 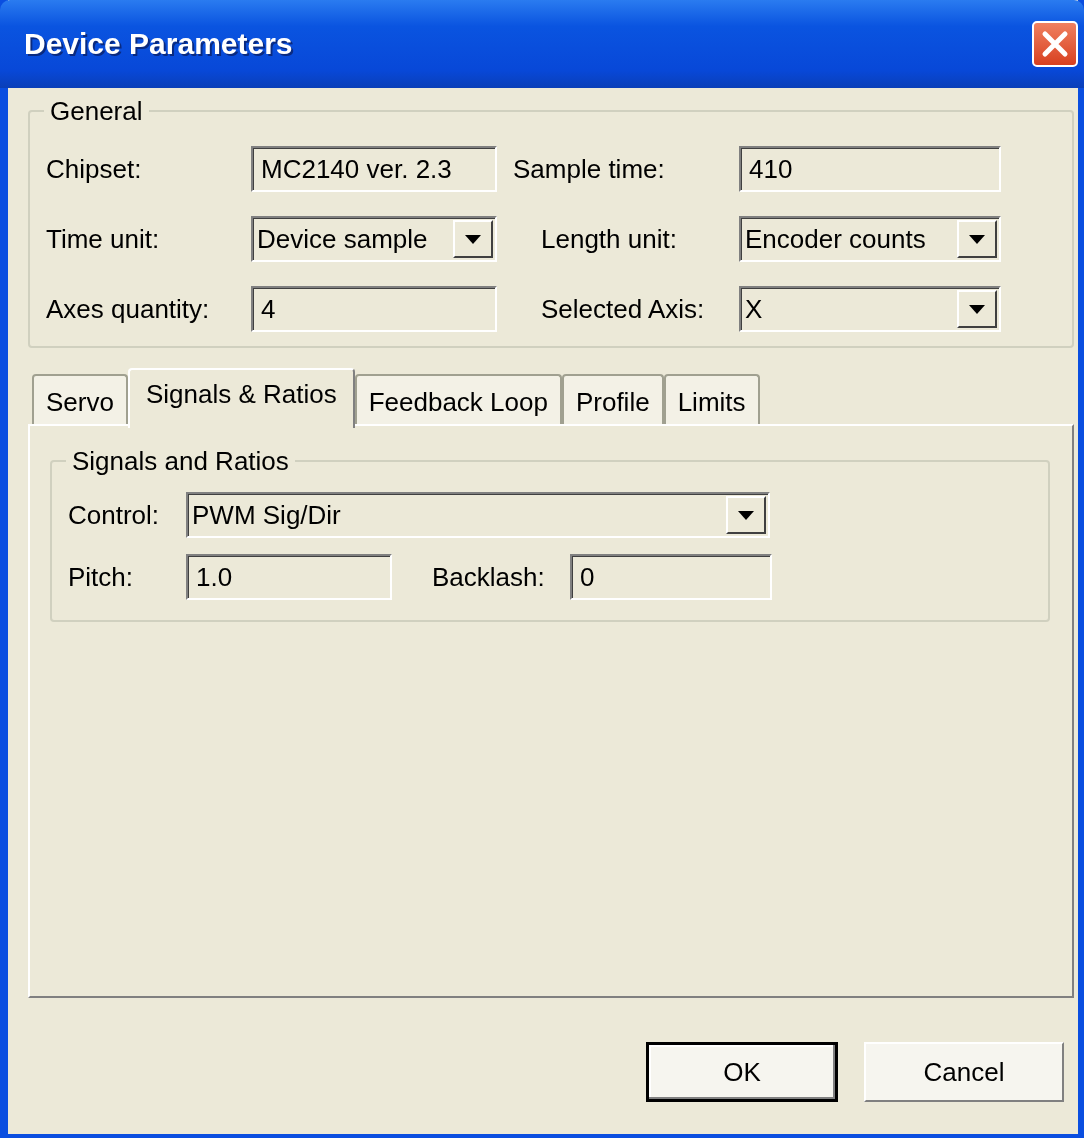 I want to click on dropdown: PWM Sig/Dir, so click(x=478, y=515).